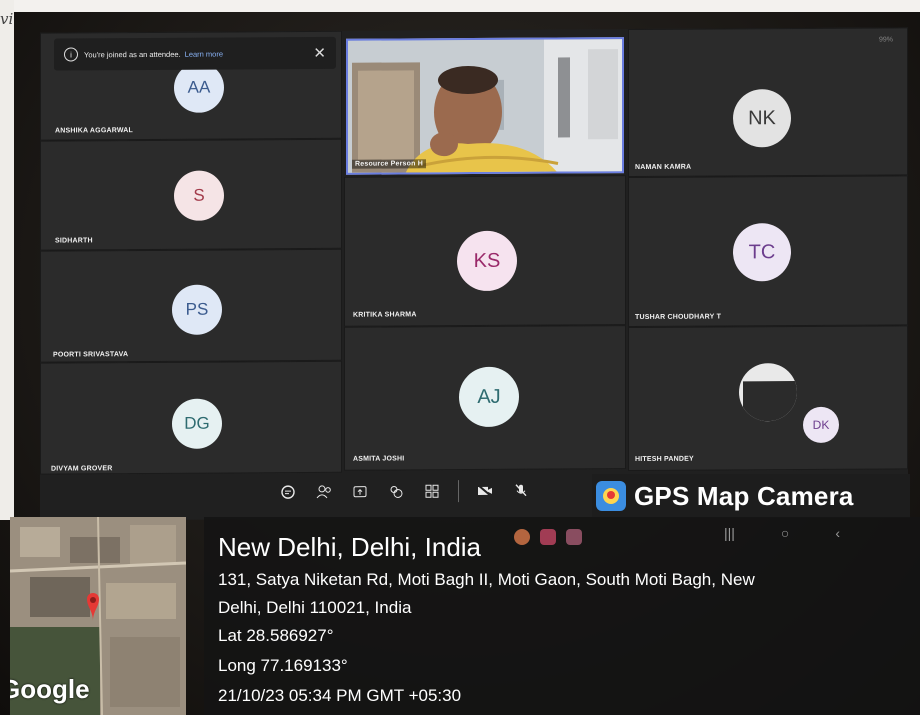 Image resolution: width=920 pixels, height=715 pixels. Describe the element at coordinates (197, 423) in the screenshot. I see `avatar: DG` at that location.